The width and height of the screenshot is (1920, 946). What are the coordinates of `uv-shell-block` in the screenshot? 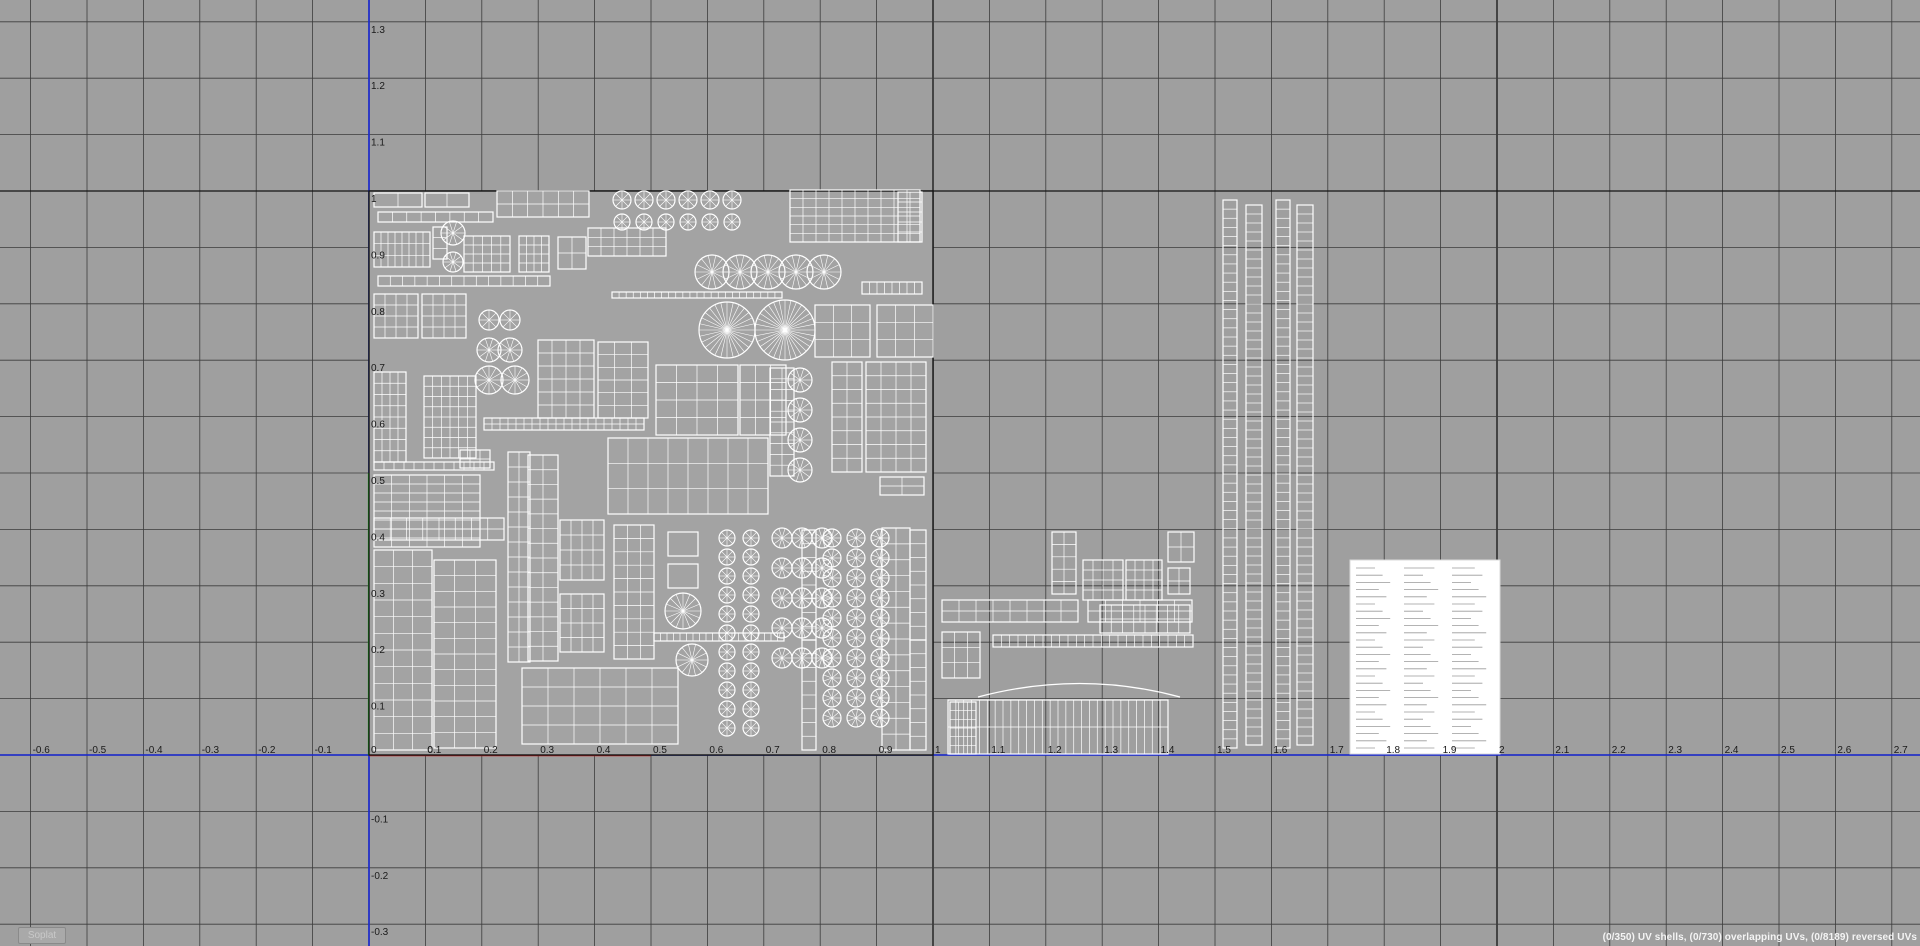 It's located at (1425, 657).